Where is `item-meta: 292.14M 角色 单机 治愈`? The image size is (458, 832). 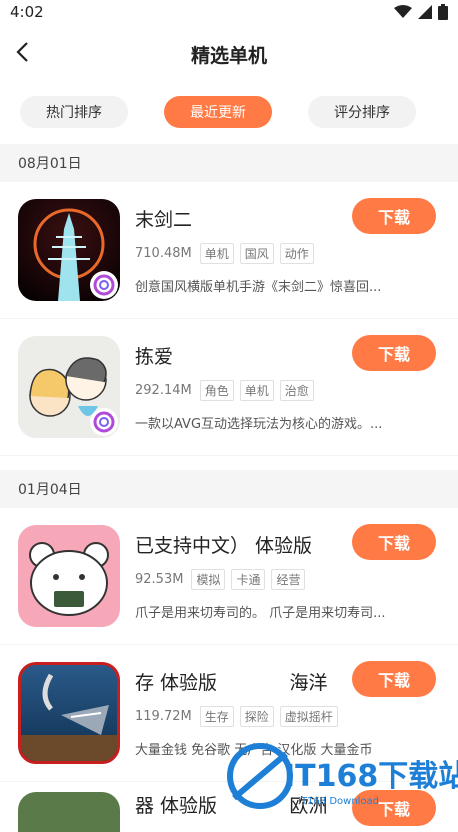
item-meta: 292.14M 角色 单机 治愈 is located at coordinates (287, 391).